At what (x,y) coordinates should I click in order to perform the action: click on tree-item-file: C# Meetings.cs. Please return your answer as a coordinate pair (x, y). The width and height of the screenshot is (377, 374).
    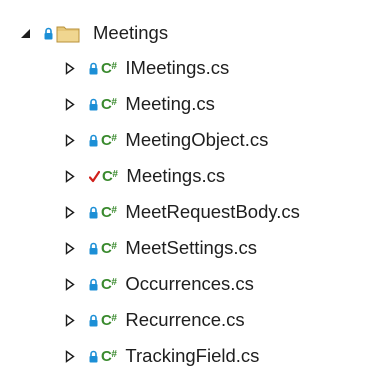
    Looking at the image, I should click on (144, 176).